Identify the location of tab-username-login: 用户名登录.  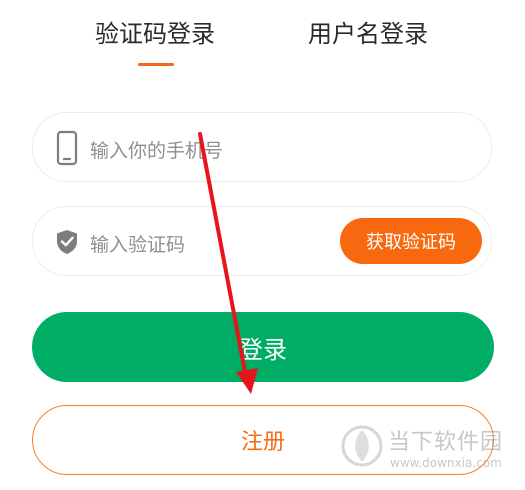
(368, 31).